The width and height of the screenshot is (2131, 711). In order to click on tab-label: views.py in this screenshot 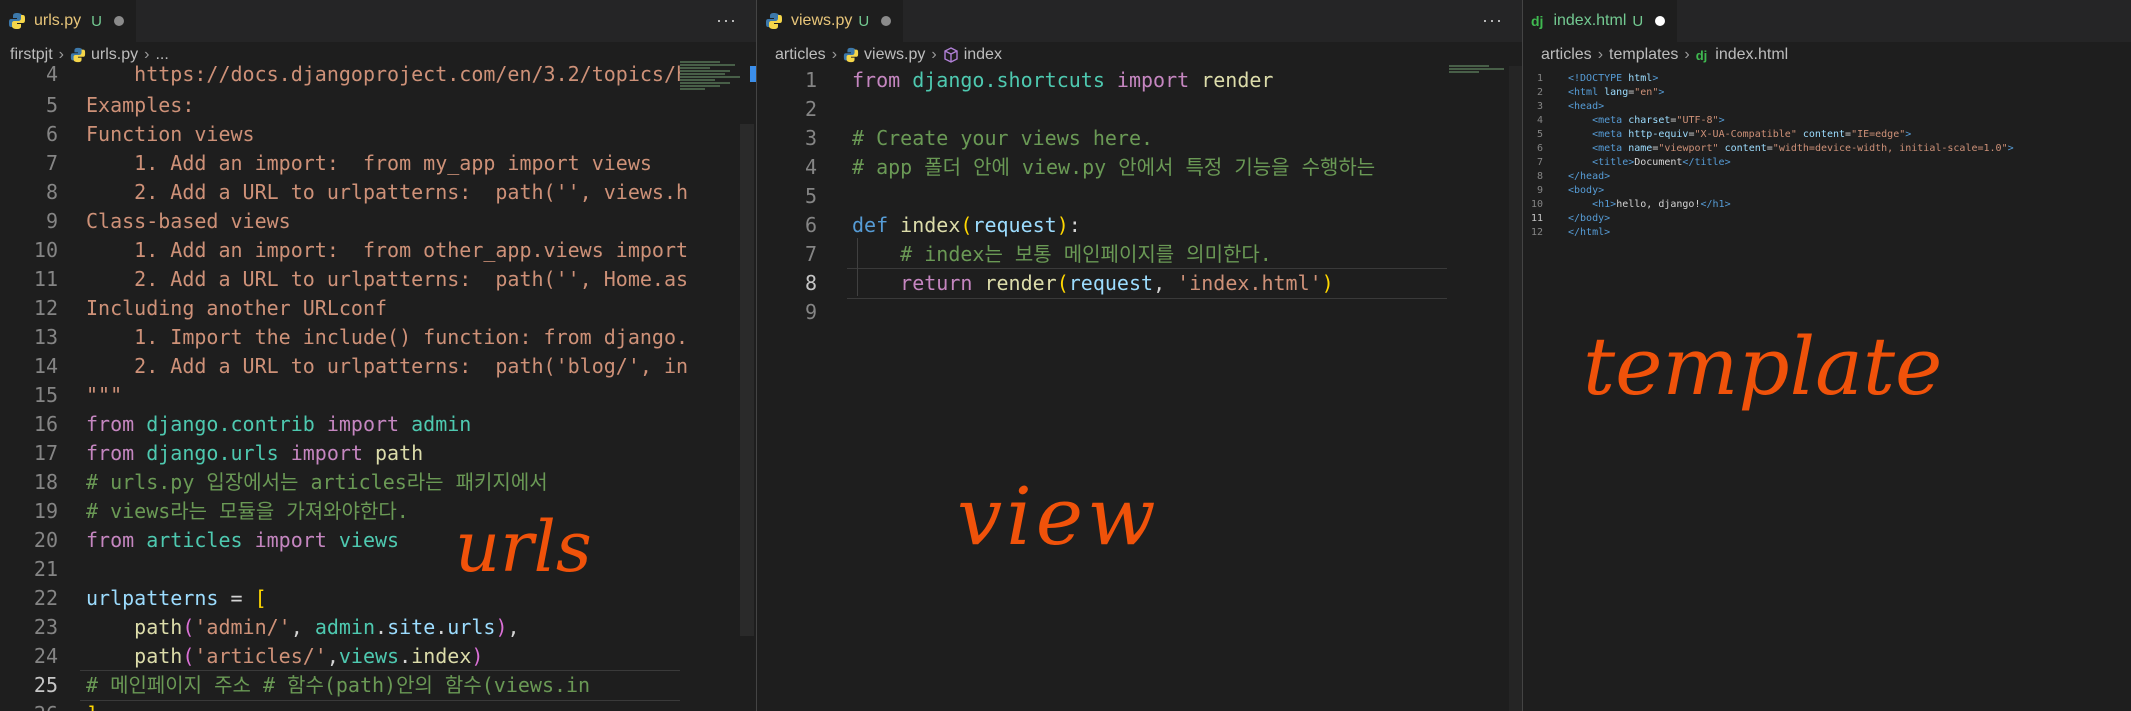, I will do `click(822, 20)`.